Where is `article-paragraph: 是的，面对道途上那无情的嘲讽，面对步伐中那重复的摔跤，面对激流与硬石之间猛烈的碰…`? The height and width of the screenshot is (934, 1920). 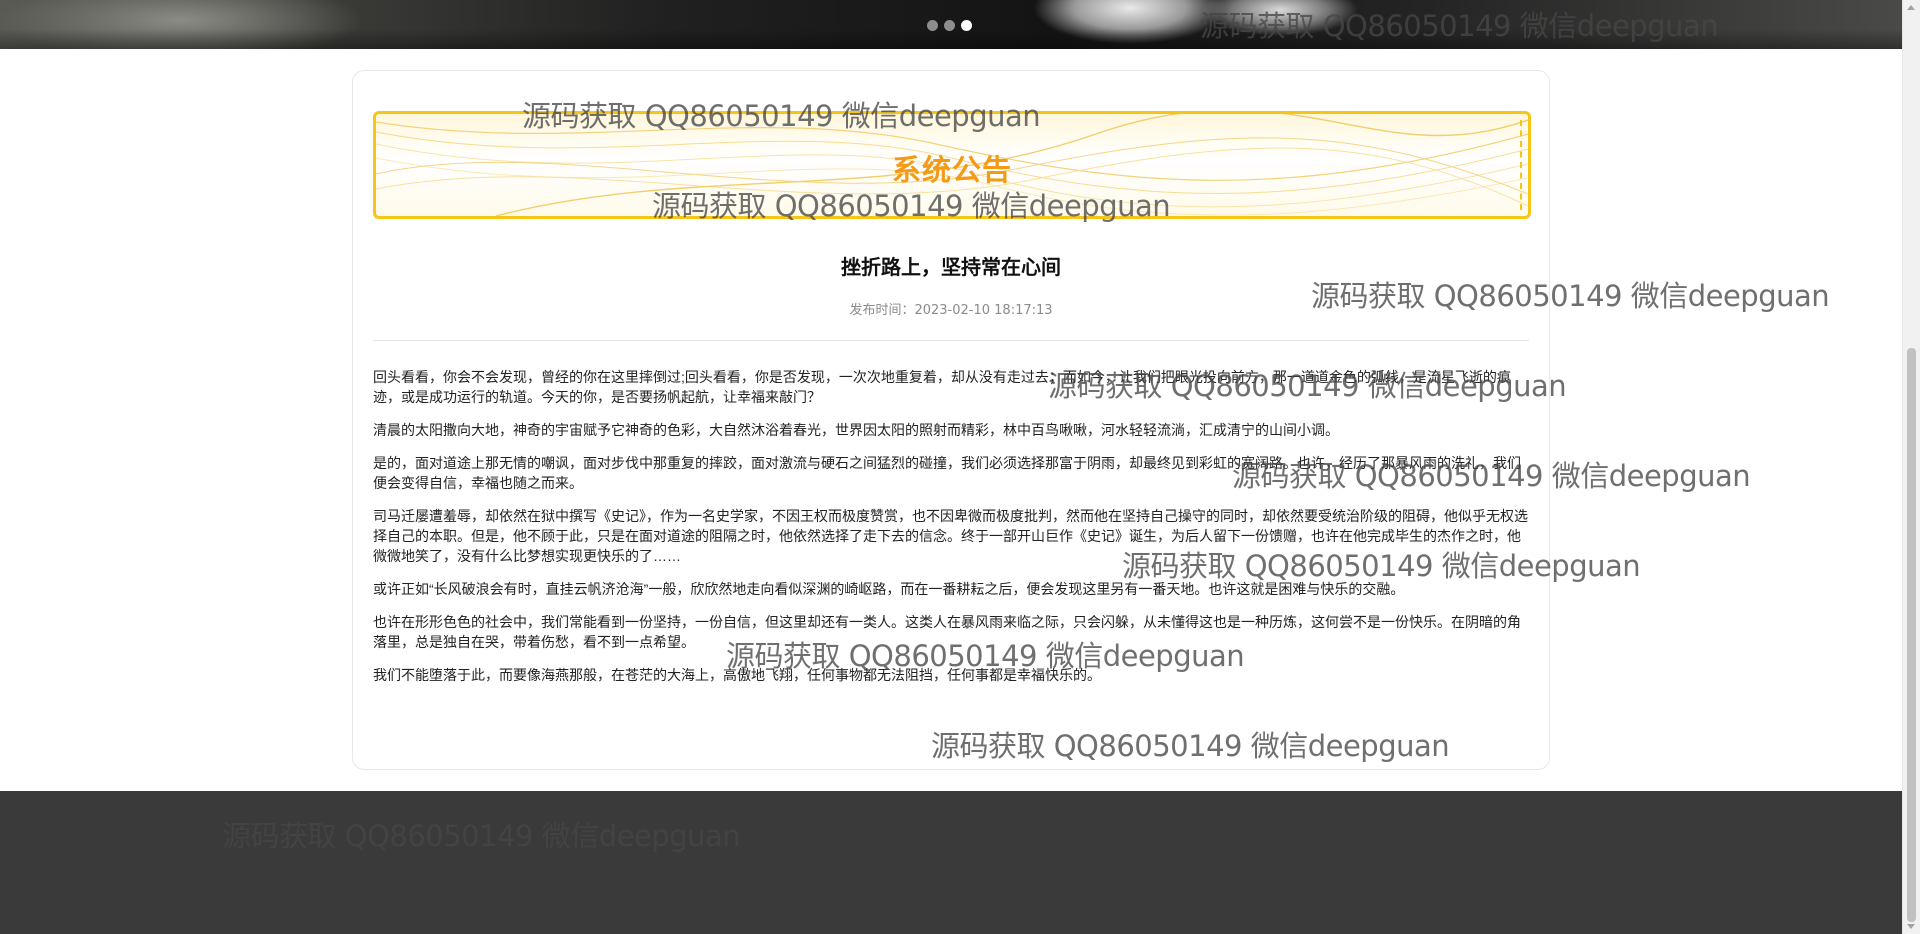 article-paragraph: 是的，面对道途上那无情的嘲讽，面对步伐中那重复的摔跤，面对激流与硬石之间猛烈的碰… is located at coordinates (947, 473).